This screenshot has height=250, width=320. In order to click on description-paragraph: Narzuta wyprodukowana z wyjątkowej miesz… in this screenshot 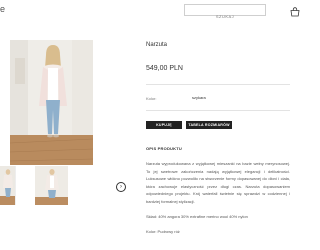, I will do `click(218, 182)`.